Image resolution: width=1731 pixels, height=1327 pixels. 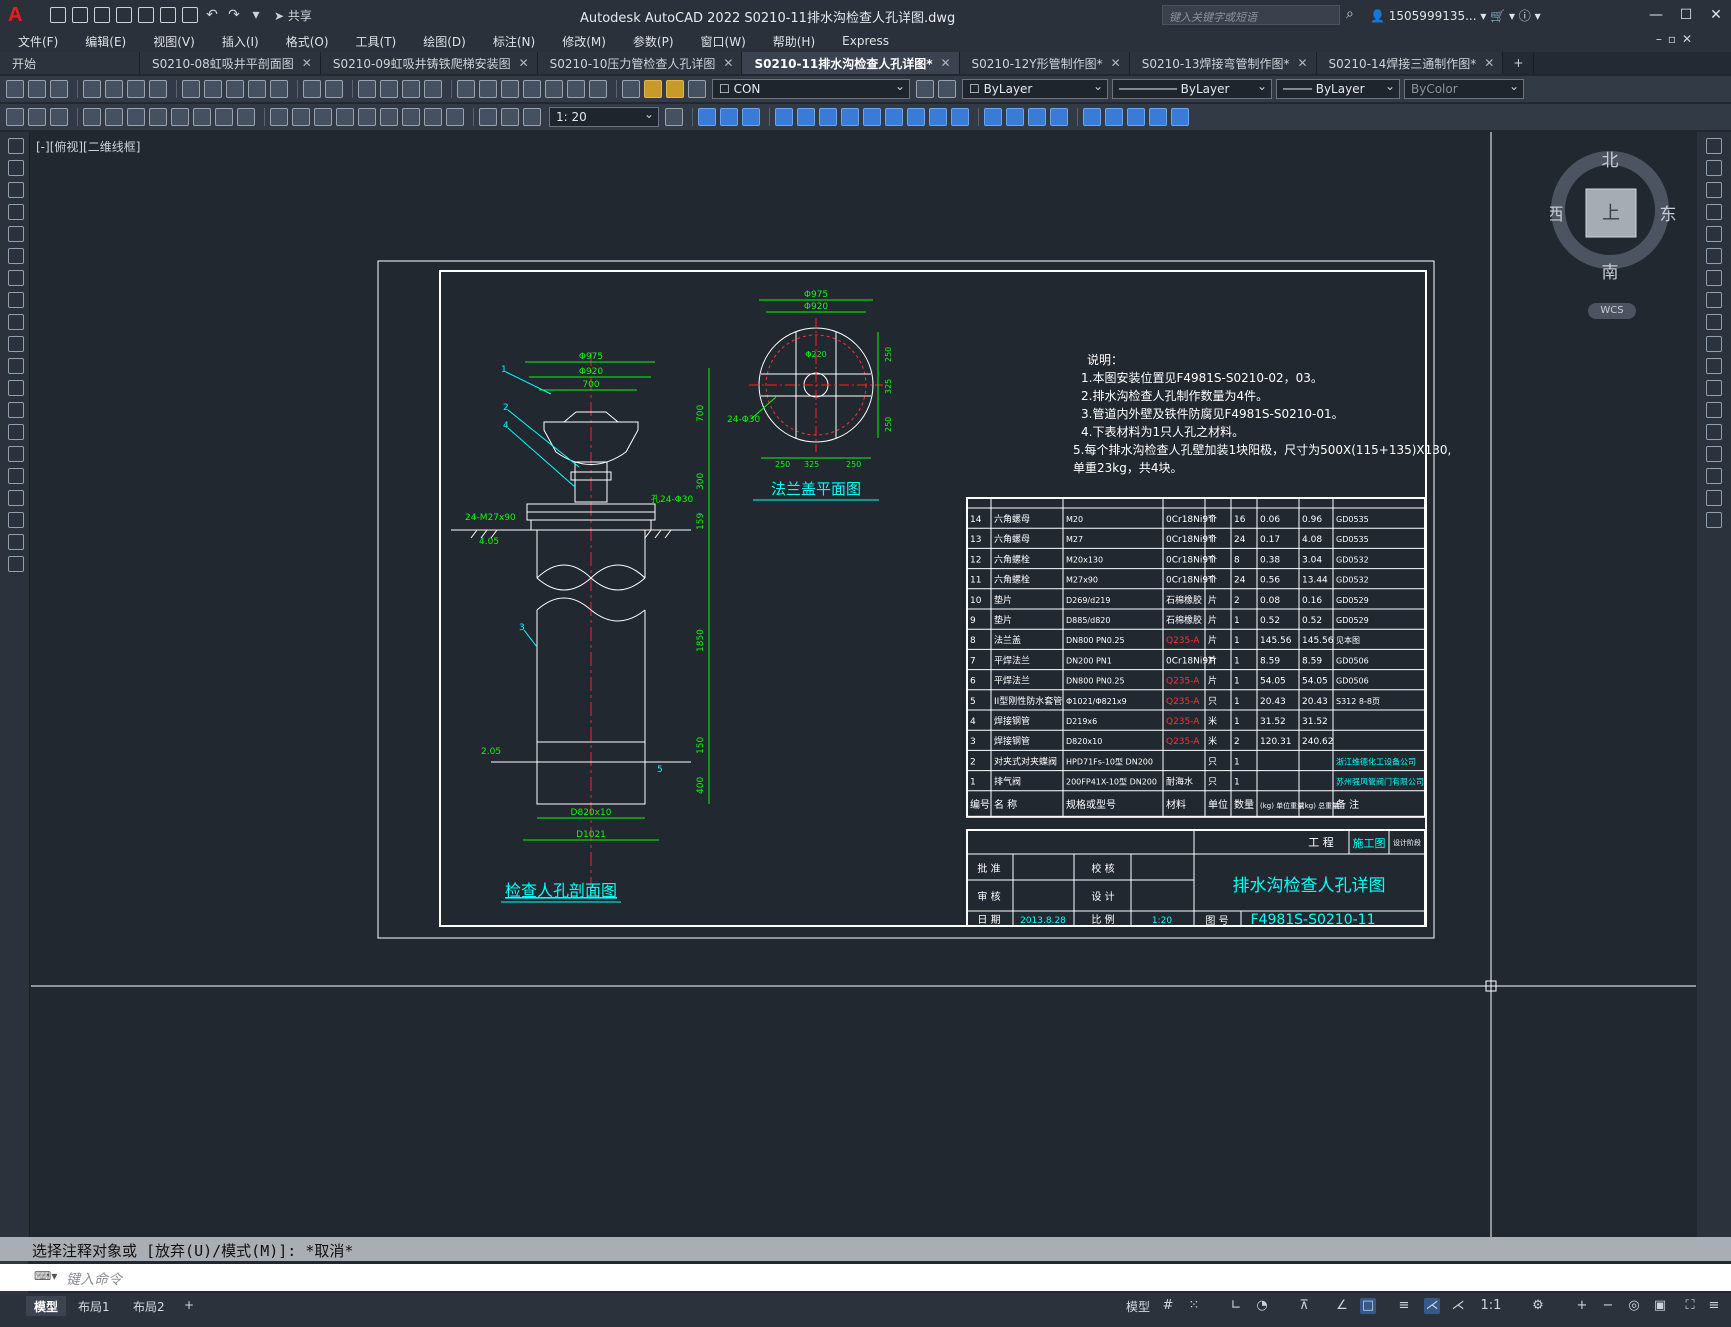 What do you see at coordinates (16, 168) in the screenshot?
I see `construction-line-icon` at bounding box center [16, 168].